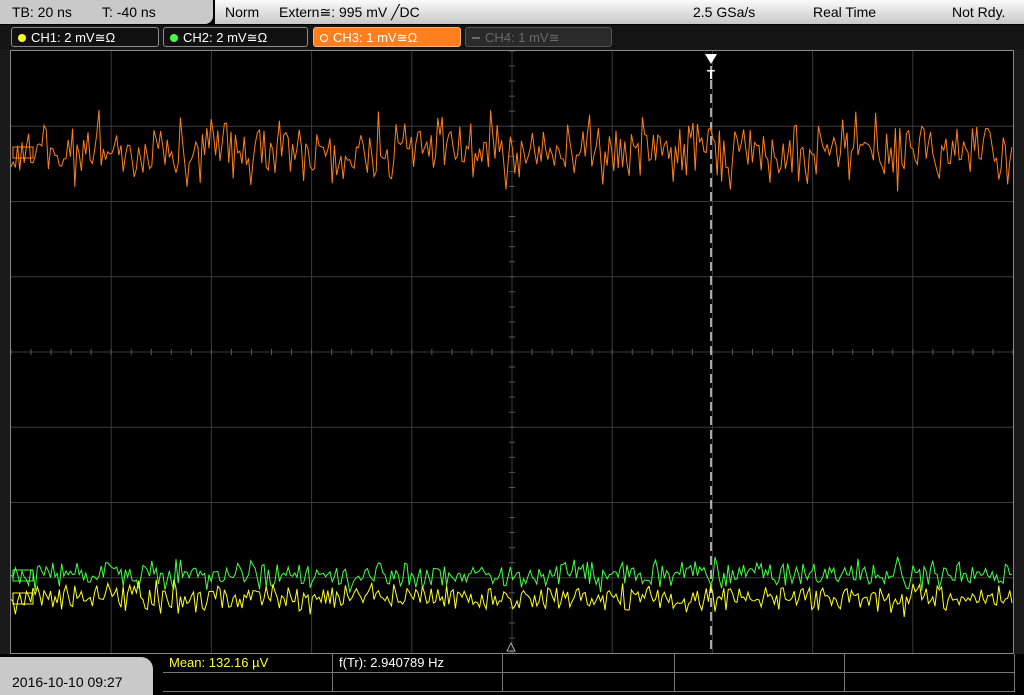  I want to click on channel-2-label: CH2: 2 mV≅Ω, so click(225, 37).